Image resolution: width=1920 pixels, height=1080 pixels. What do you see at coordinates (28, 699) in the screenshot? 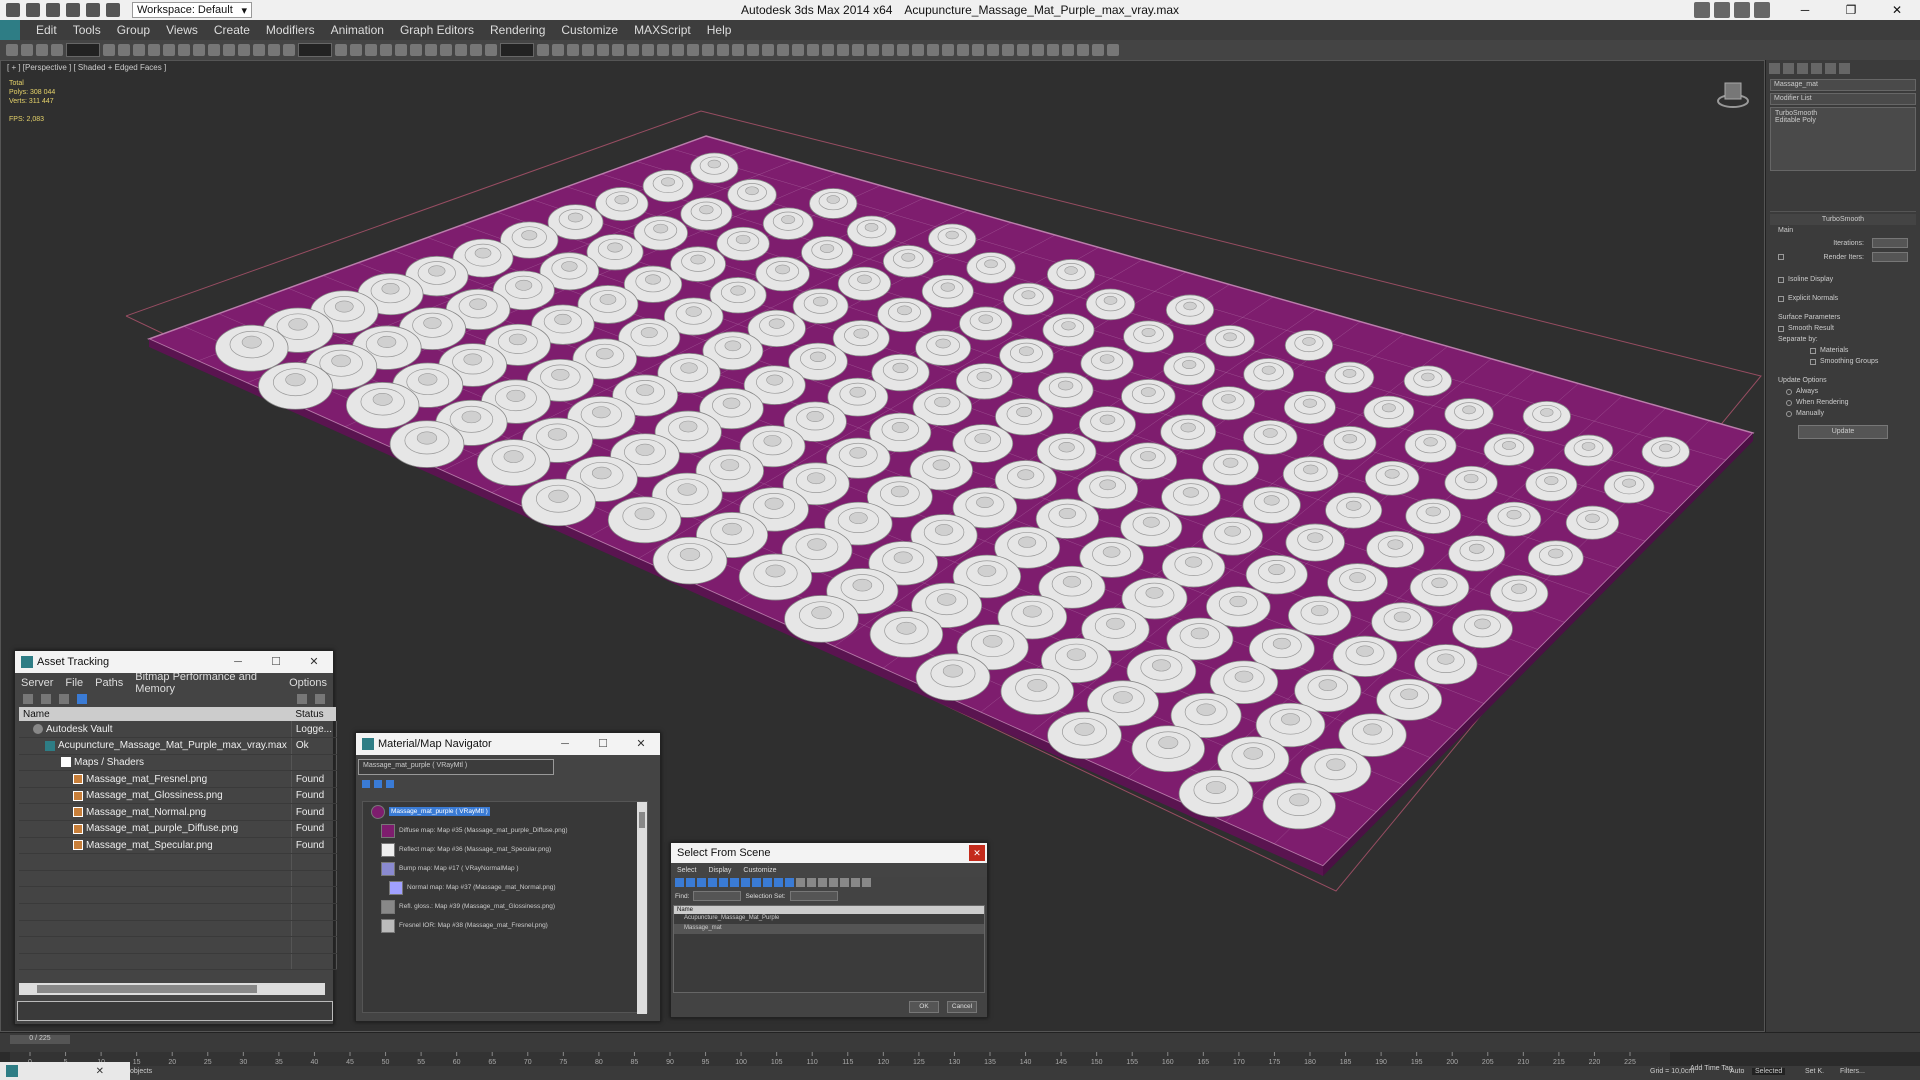
I see `list-view-icon` at bounding box center [28, 699].